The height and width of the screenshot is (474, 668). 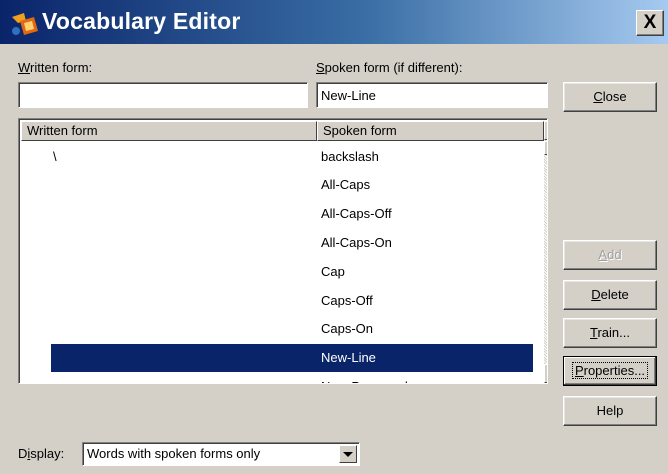 What do you see at coordinates (141, 21) in the screenshot?
I see `window-title: Vocabulary Editor` at bounding box center [141, 21].